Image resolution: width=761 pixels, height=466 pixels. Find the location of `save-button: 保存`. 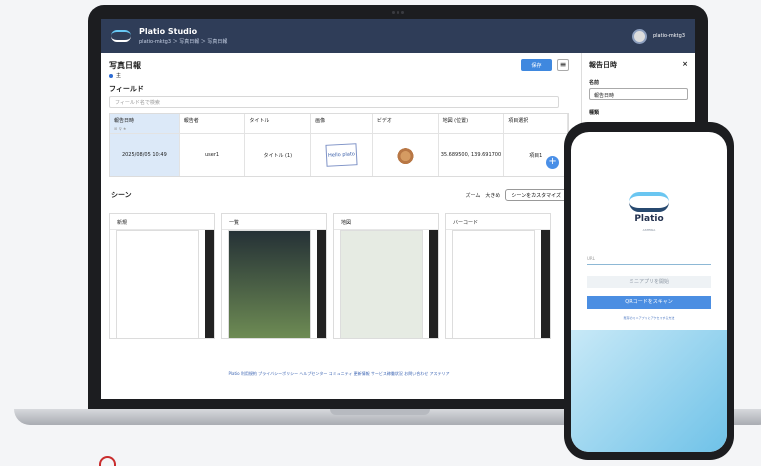

save-button: 保存 is located at coordinates (536, 65).